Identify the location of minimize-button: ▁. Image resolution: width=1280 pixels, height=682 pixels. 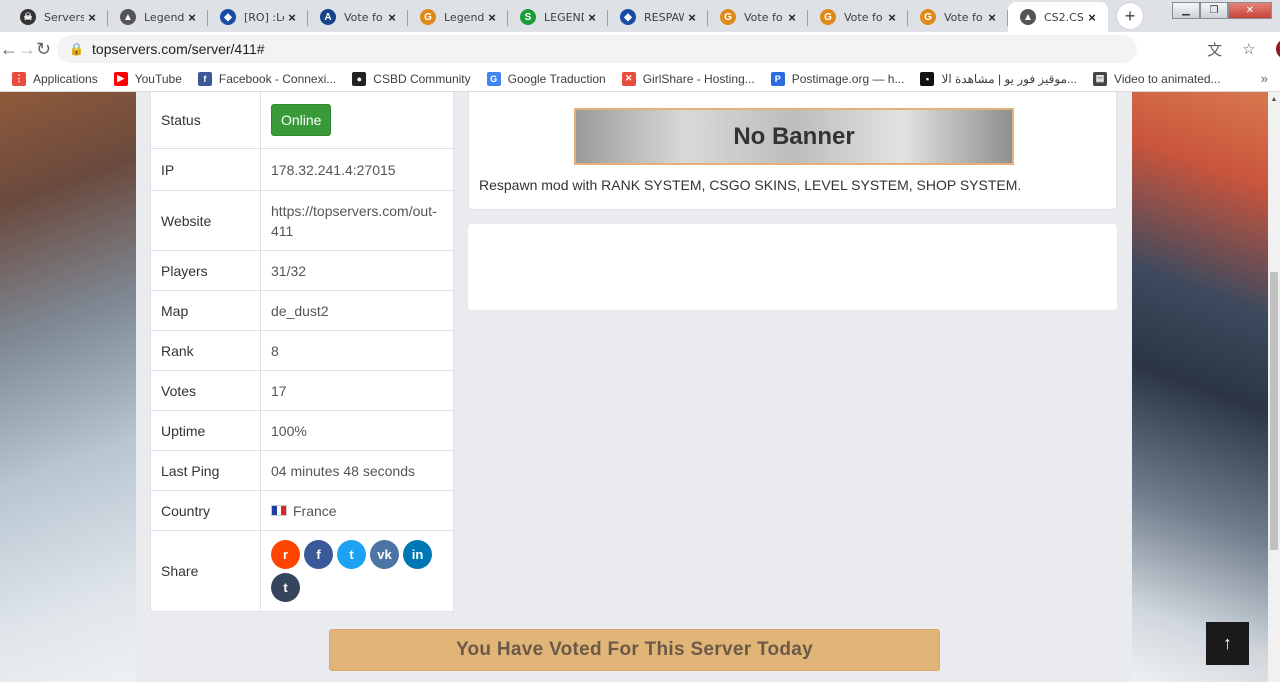
(1186, 10).